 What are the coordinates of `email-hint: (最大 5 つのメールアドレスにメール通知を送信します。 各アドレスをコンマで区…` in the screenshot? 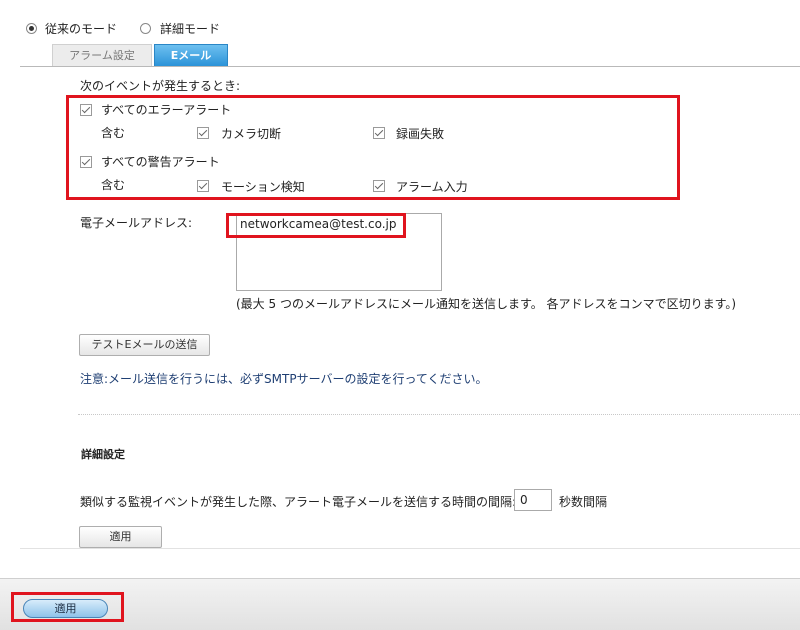 It's located at (486, 304).